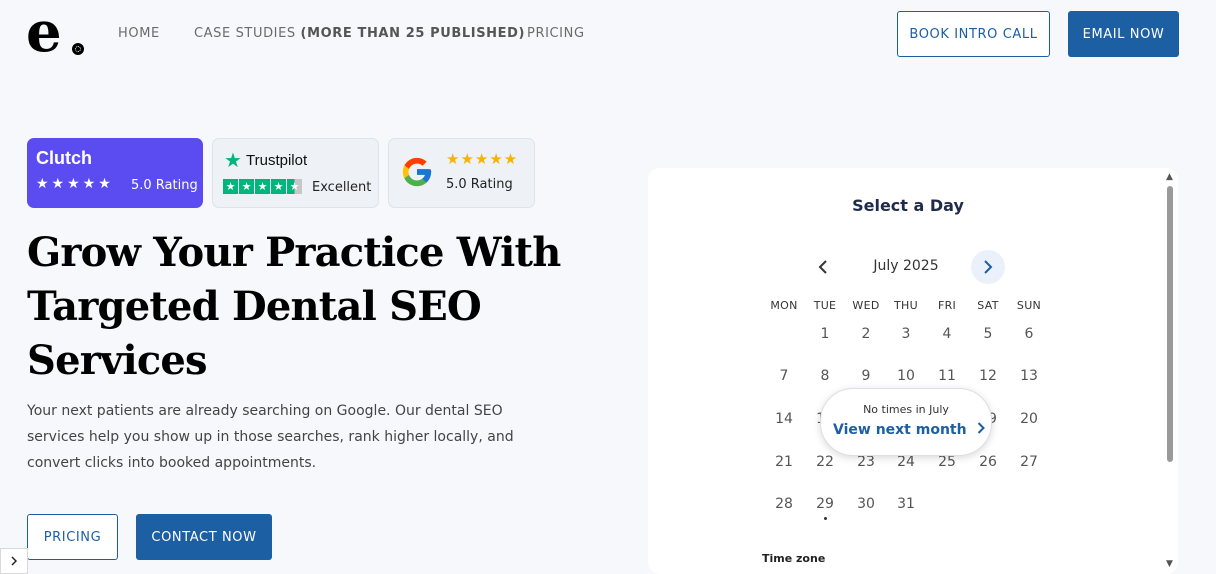 This screenshot has width=1216, height=574. What do you see at coordinates (482, 159) in the screenshot?
I see `google-stars-icon: ★★★★★` at bounding box center [482, 159].